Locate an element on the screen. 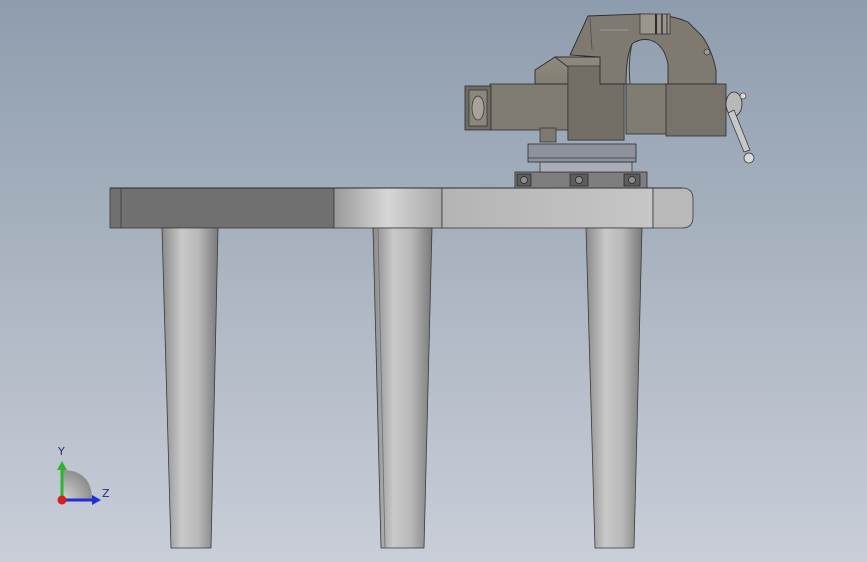 This screenshot has width=867, height=562. vise-fixed-foot is located at coordinates (548, 135).